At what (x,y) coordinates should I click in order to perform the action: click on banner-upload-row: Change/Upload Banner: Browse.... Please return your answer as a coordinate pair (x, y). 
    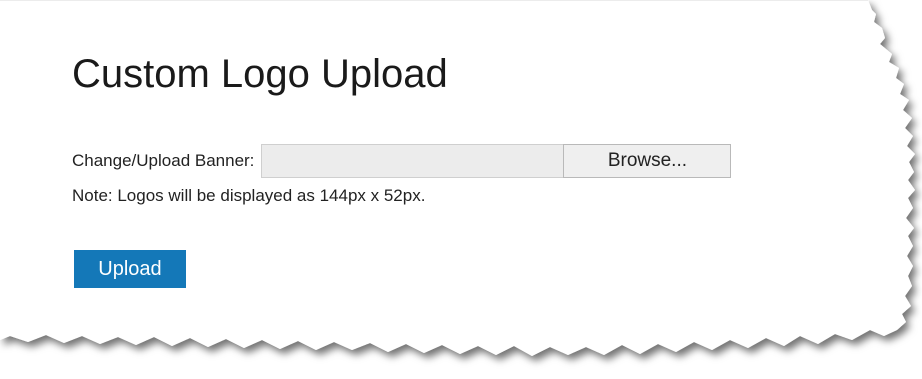
    Looking at the image, I should click on (402, 161).